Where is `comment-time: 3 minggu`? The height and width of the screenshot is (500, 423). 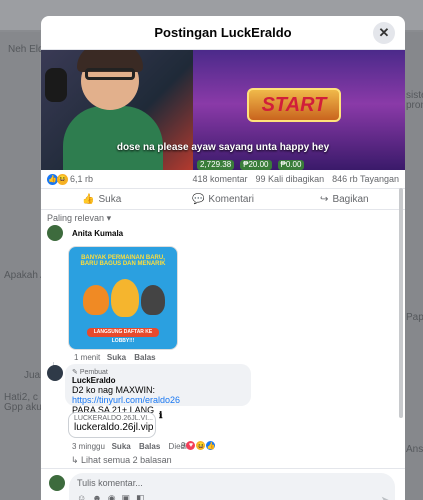 comment-time: 3 minggu is located at coordinates (88, 446).